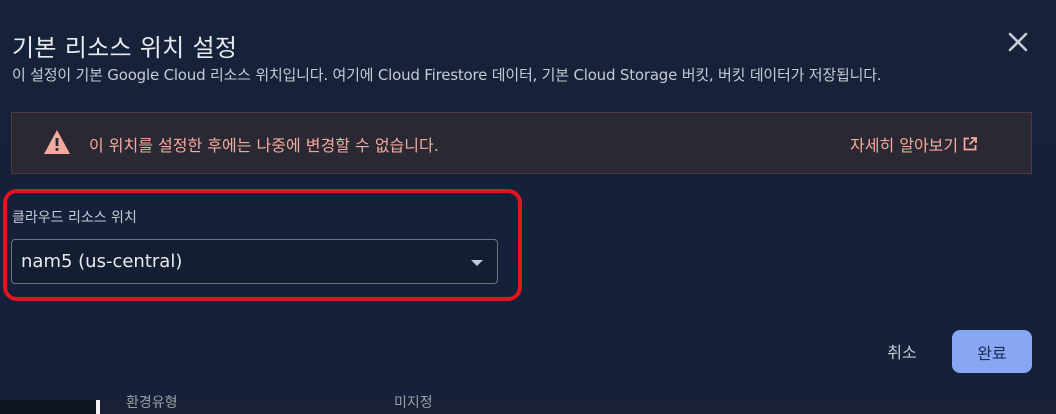  Describe the element at coordinates (904, 145) in the screenshot. I see `learn-more-label: 자세히 알아보기` at that location.